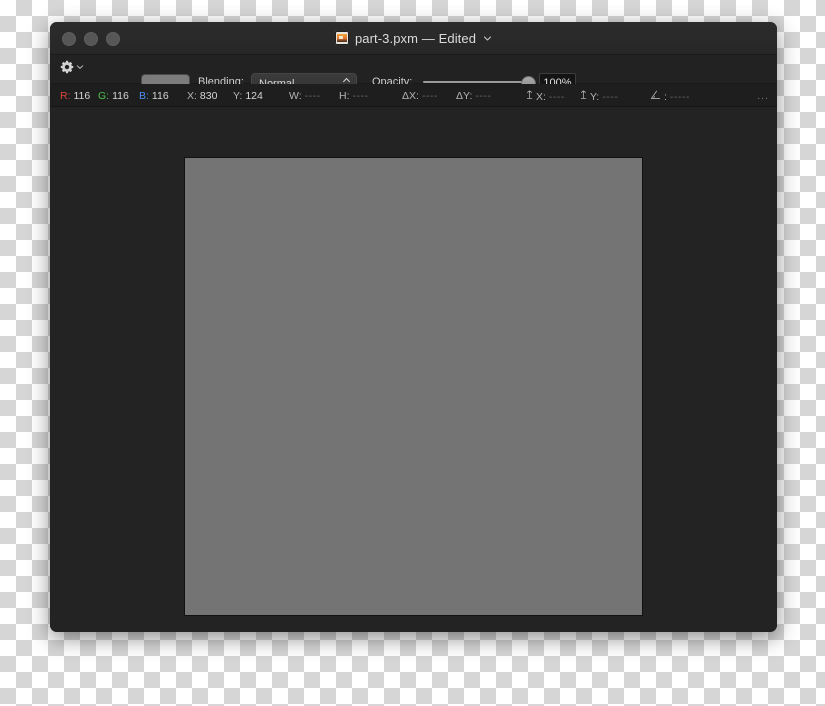 This screenshot has width=825, height=706. What do you see at coordinates (65, 96) in the screenshot?
I see `status-key: R:` at bounding box center [65, 96].